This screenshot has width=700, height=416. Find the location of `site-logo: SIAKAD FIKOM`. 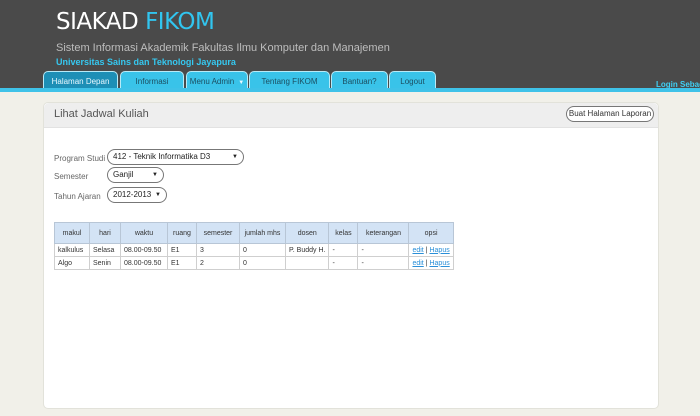

site-logo: SIAKAD FIKOM is located at coordinates (135, 22).